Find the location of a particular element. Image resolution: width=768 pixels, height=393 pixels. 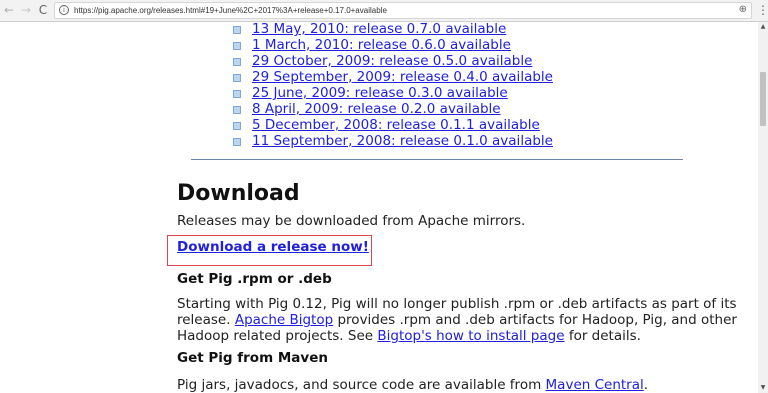

forward-arrow-icon: → is located at coordinates (26, 10).